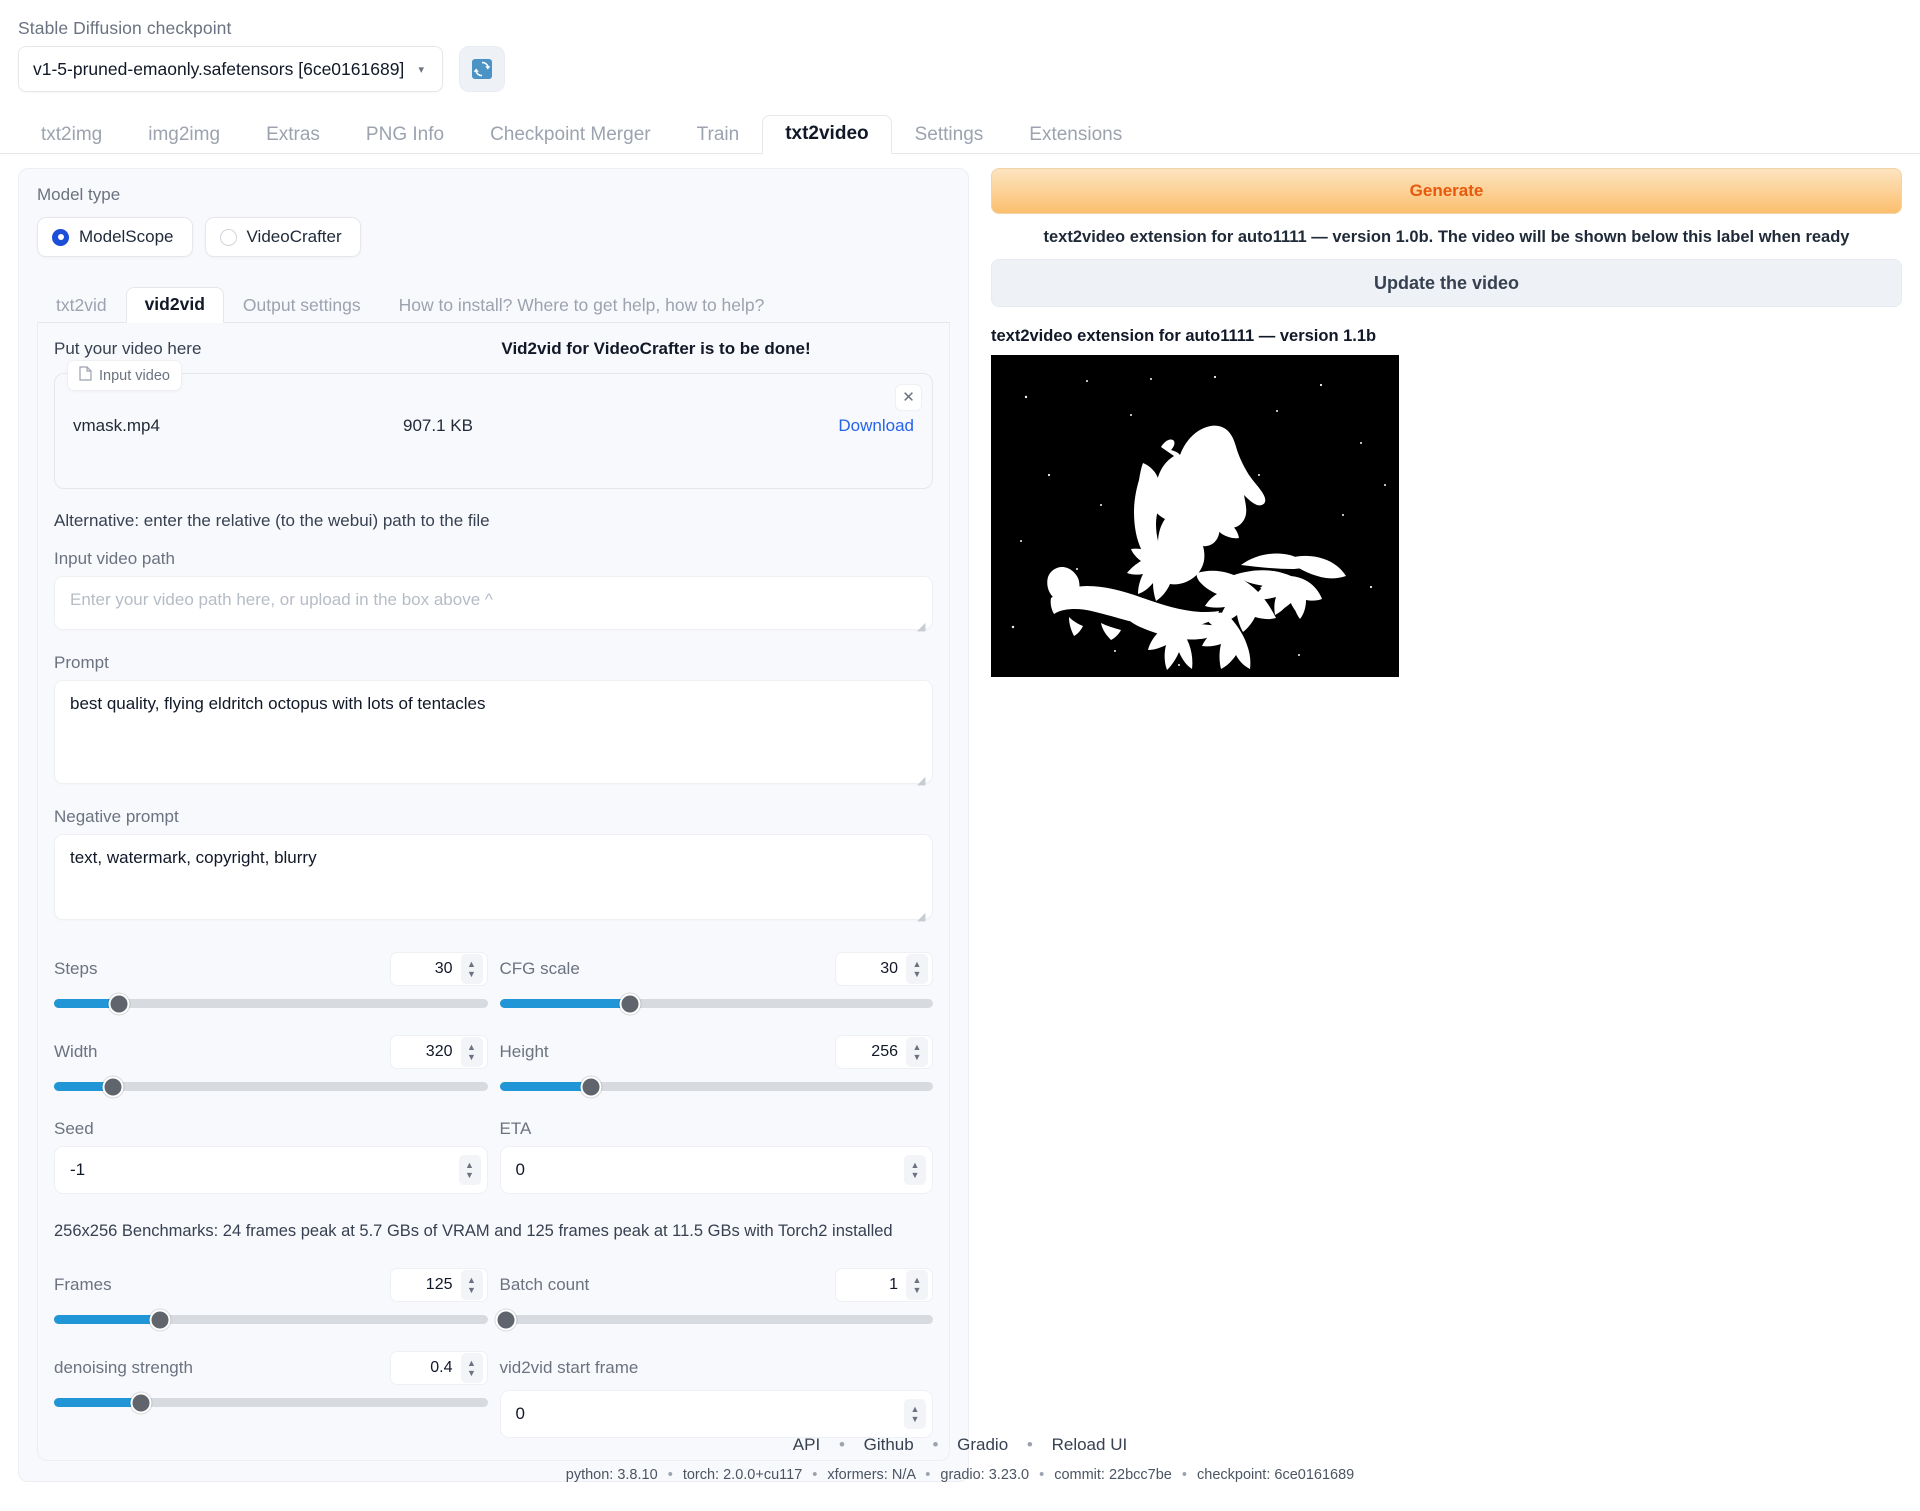 The width and height of the screenshot is (1920, 1511). I want to click on negative-prompt-wrap: ◢, so click(493, 879).